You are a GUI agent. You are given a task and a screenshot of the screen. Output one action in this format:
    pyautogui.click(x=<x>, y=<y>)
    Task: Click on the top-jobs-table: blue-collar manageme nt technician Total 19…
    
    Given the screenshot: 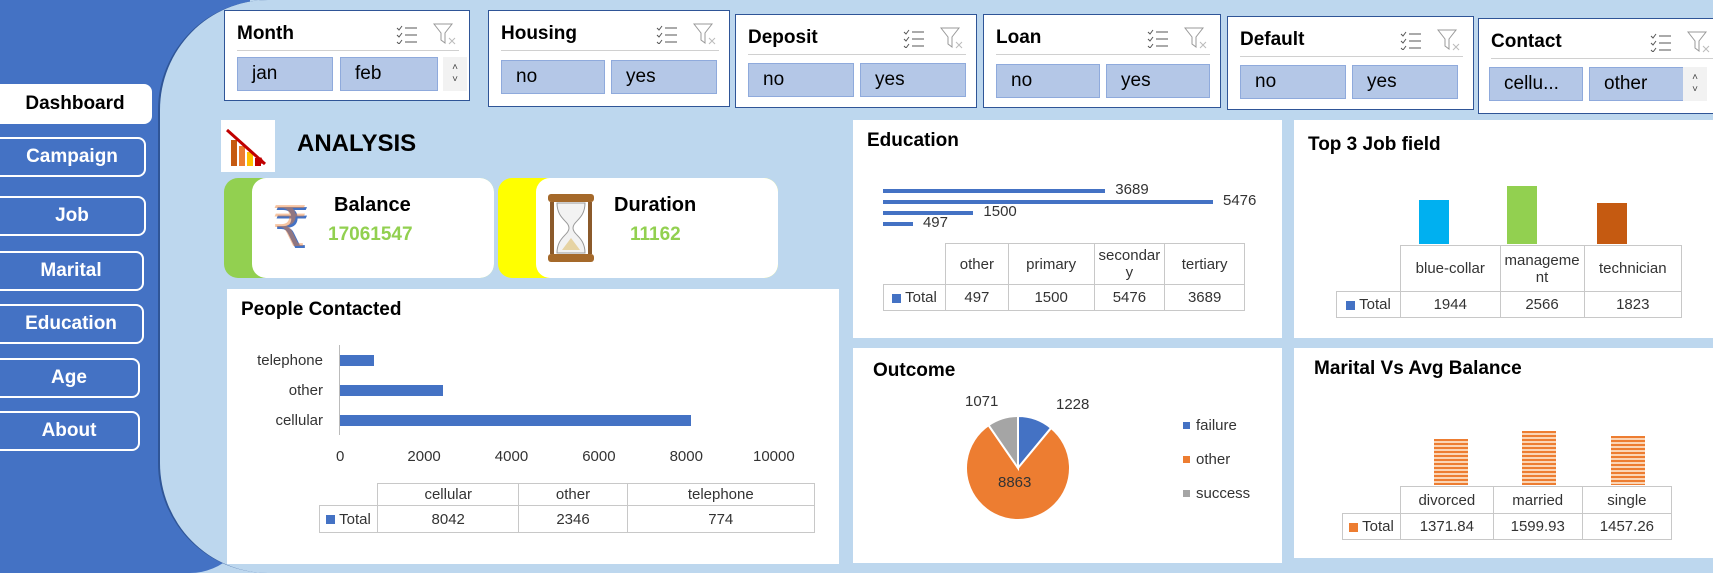 What is the action you would take?
    pyautogui.click(x=1509, y=281)
    